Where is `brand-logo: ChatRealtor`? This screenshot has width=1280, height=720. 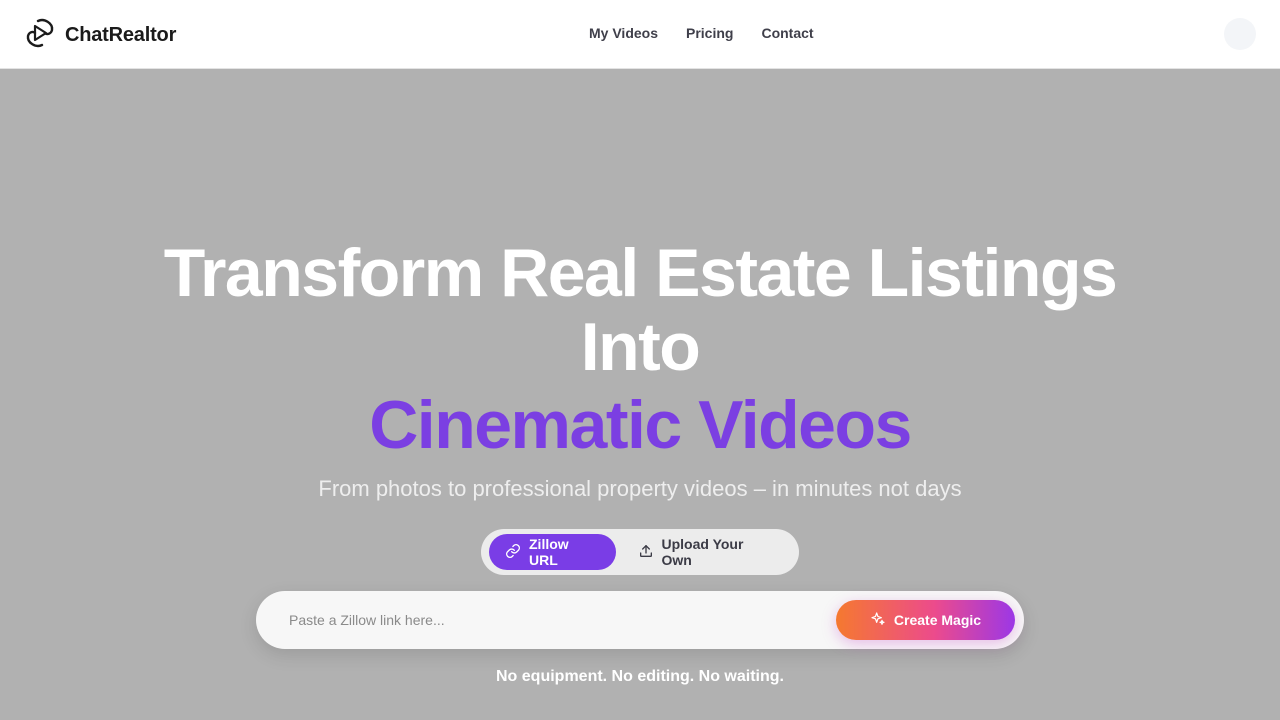 brand-logo: ChatRealtor is located at coordinates (100, 35).